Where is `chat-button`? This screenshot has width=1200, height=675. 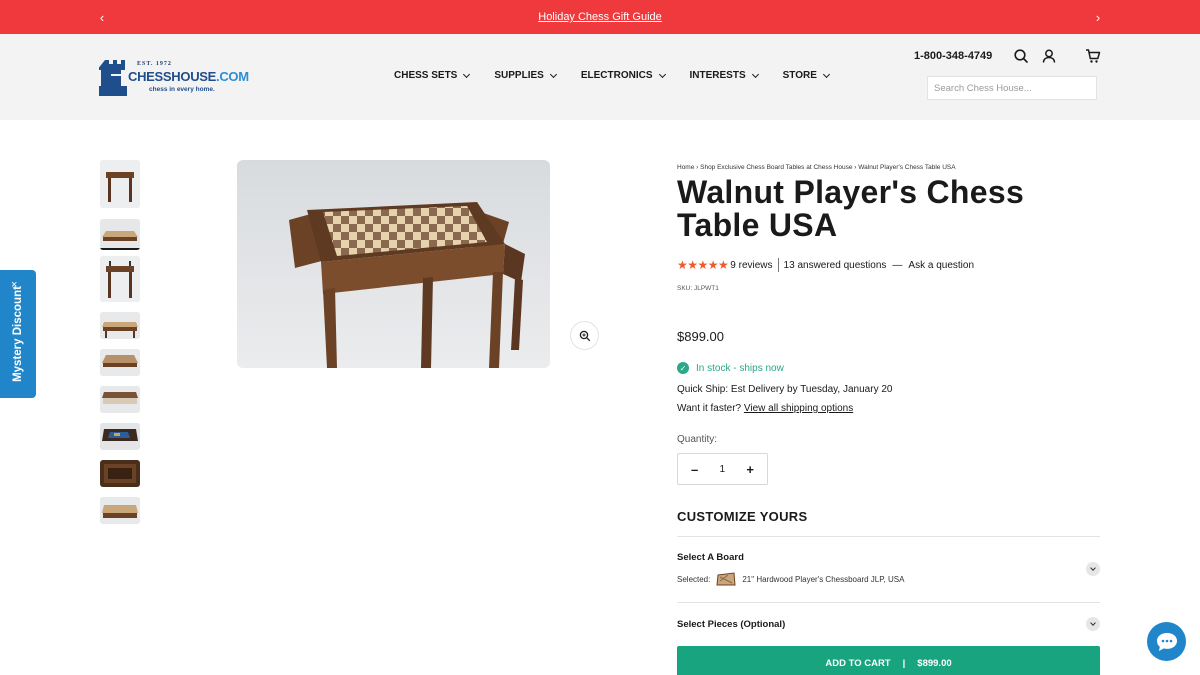
chat-button is located at coordinates (1166, 641).